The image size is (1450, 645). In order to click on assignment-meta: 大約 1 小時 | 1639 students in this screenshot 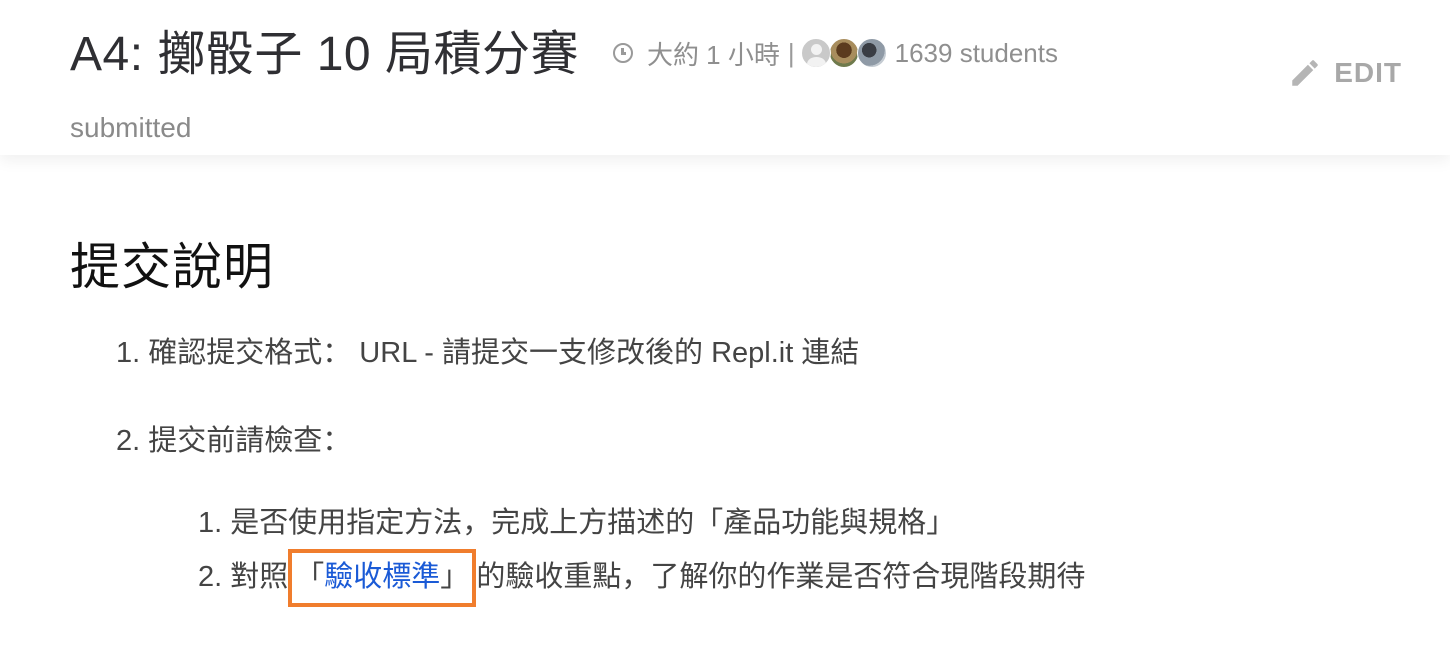, I will do `click(835, 53)`.